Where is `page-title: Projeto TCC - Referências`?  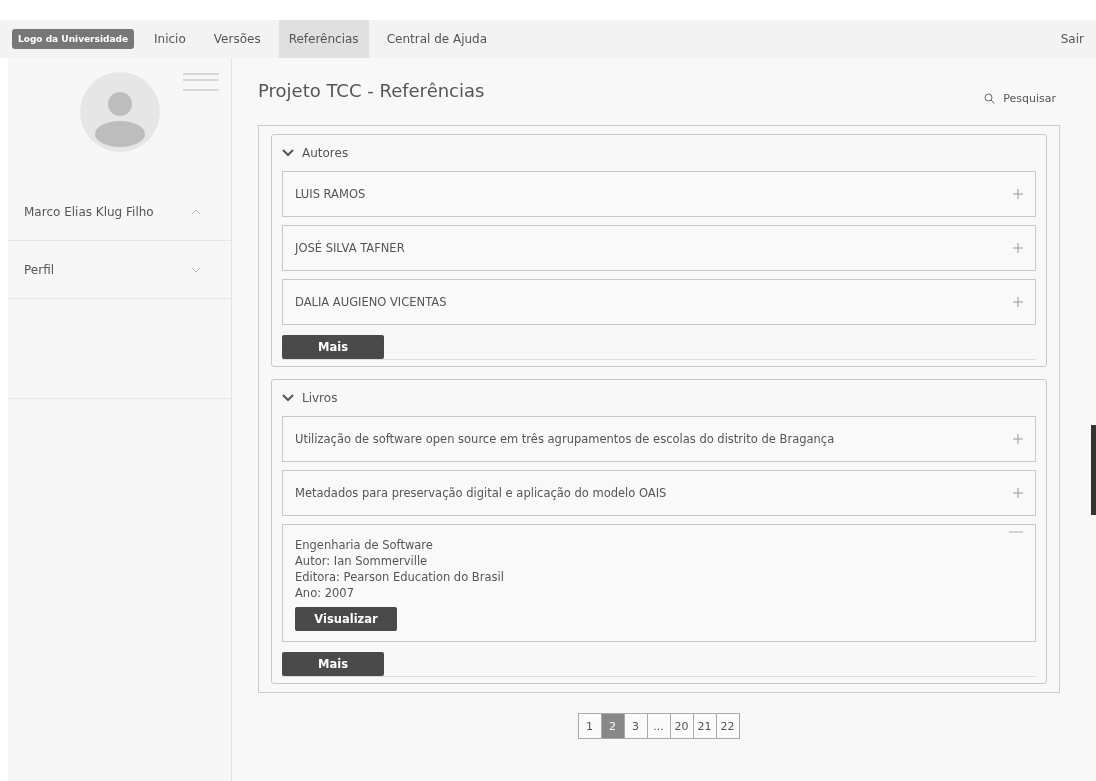 page-title: Projeto TCC - Referências is located at coordinates (371, 90).